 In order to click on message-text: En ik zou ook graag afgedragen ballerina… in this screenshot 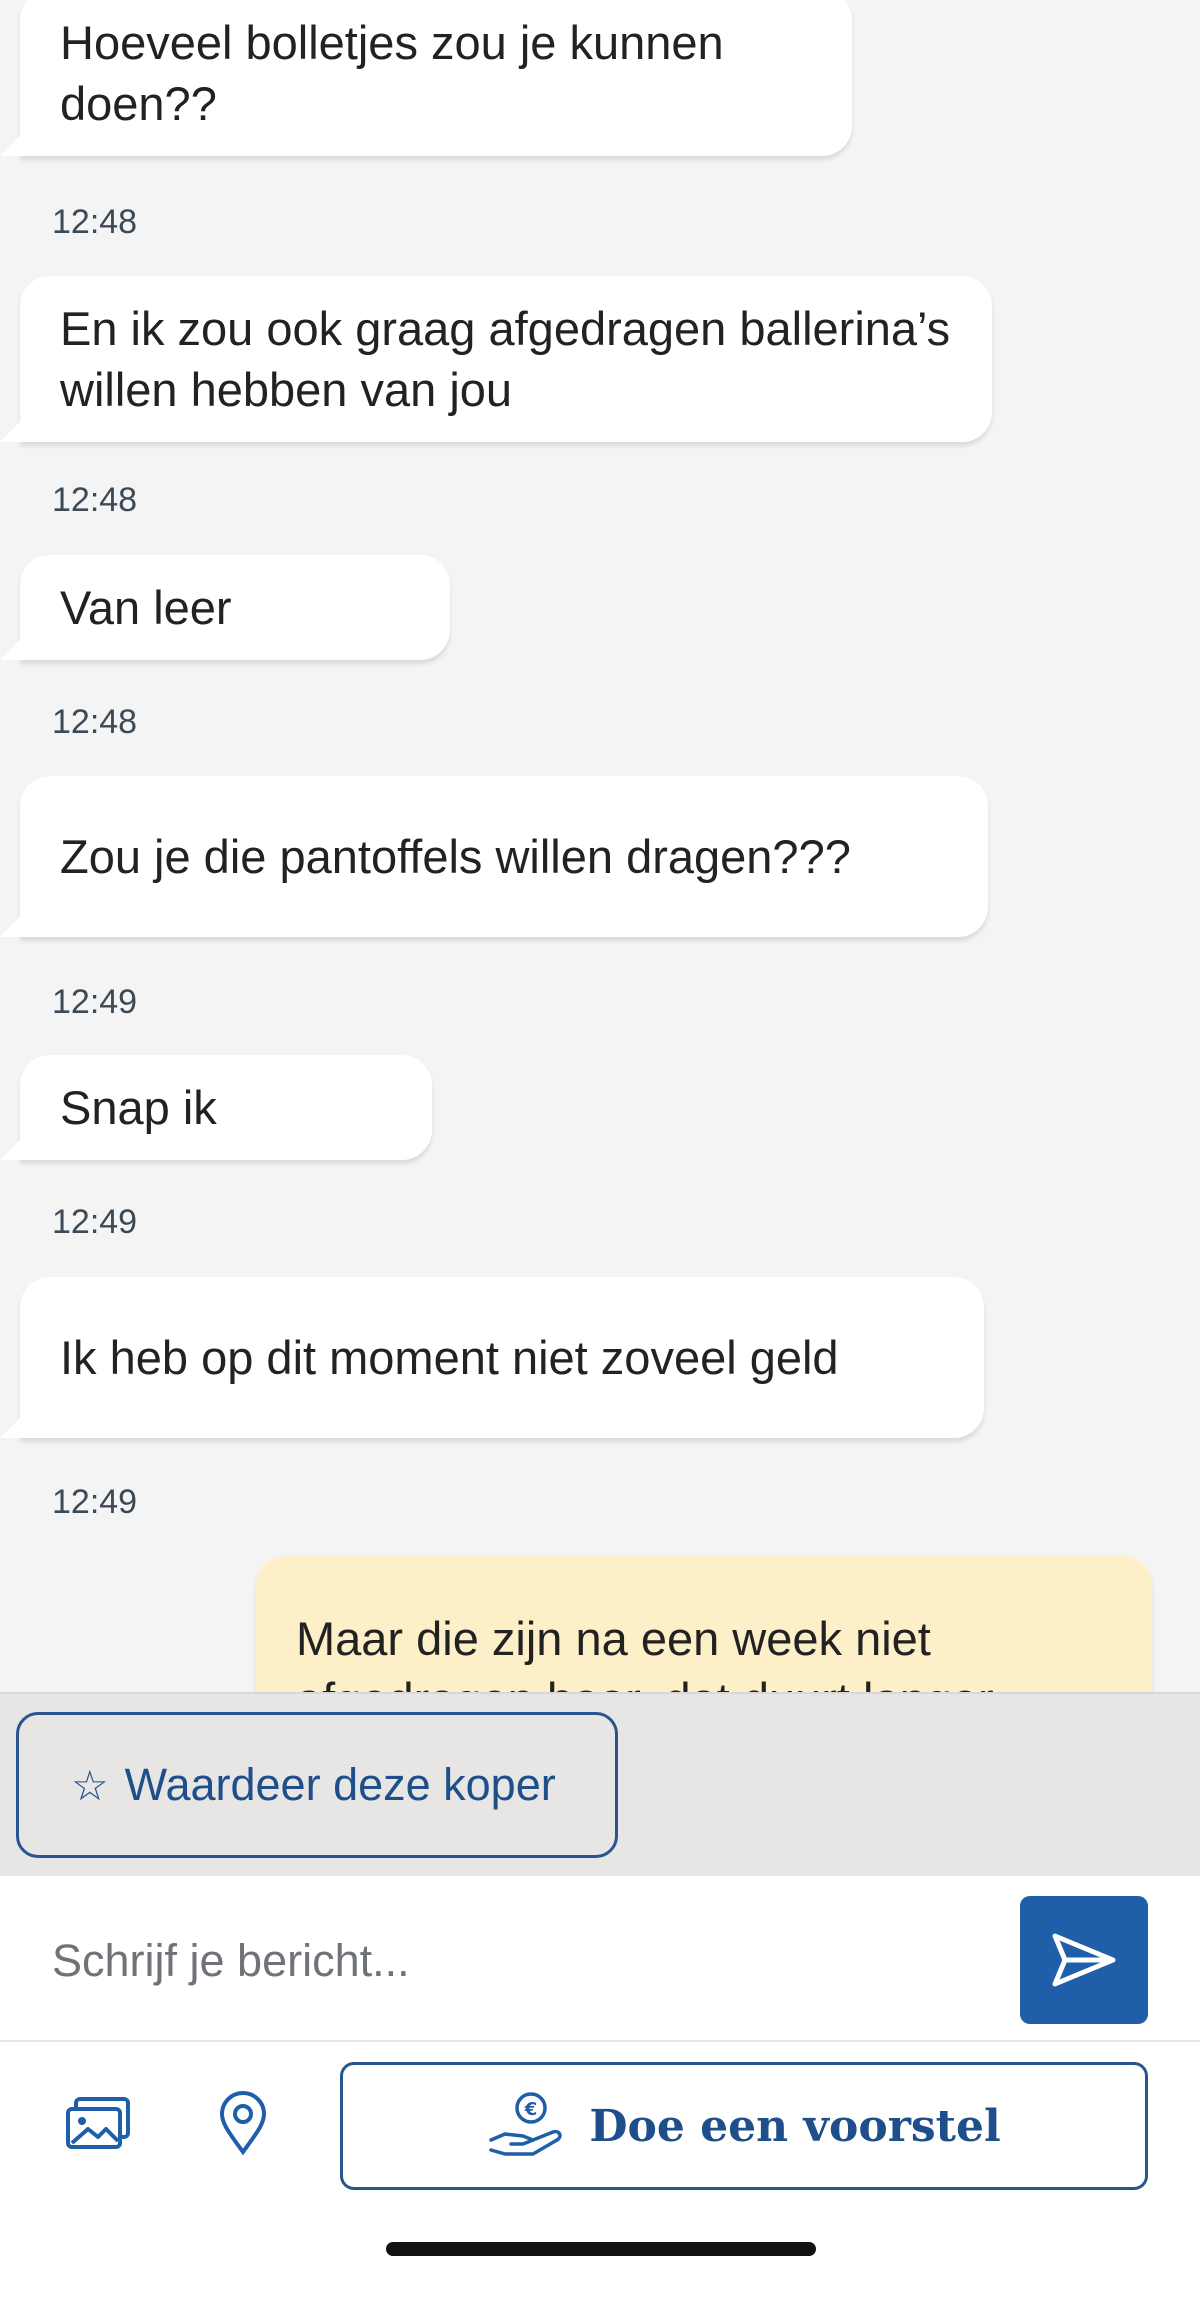, I will do `click(505, 359)`.